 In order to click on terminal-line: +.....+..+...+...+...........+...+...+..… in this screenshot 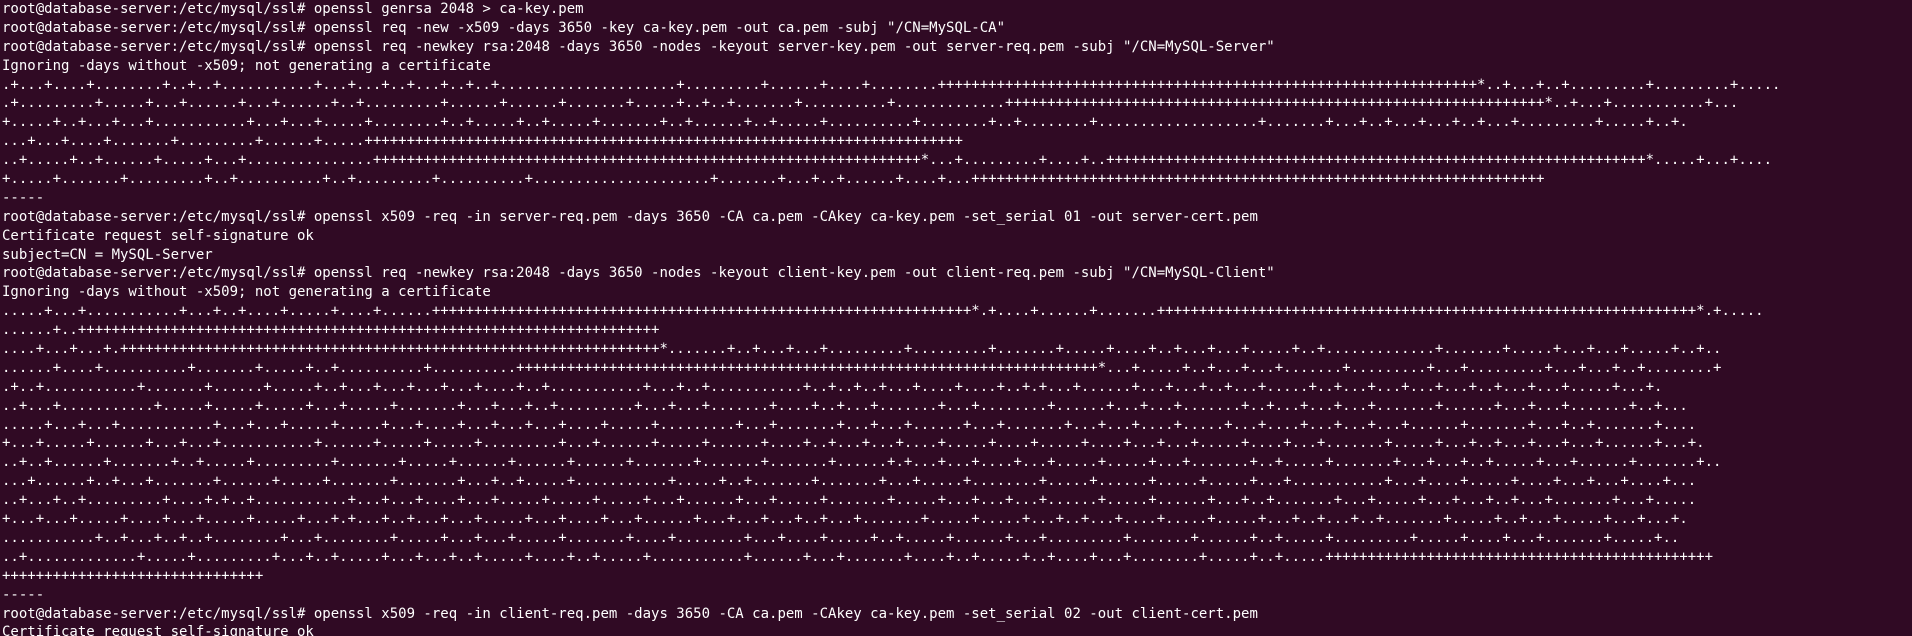, I will do `click(845, 122)`.